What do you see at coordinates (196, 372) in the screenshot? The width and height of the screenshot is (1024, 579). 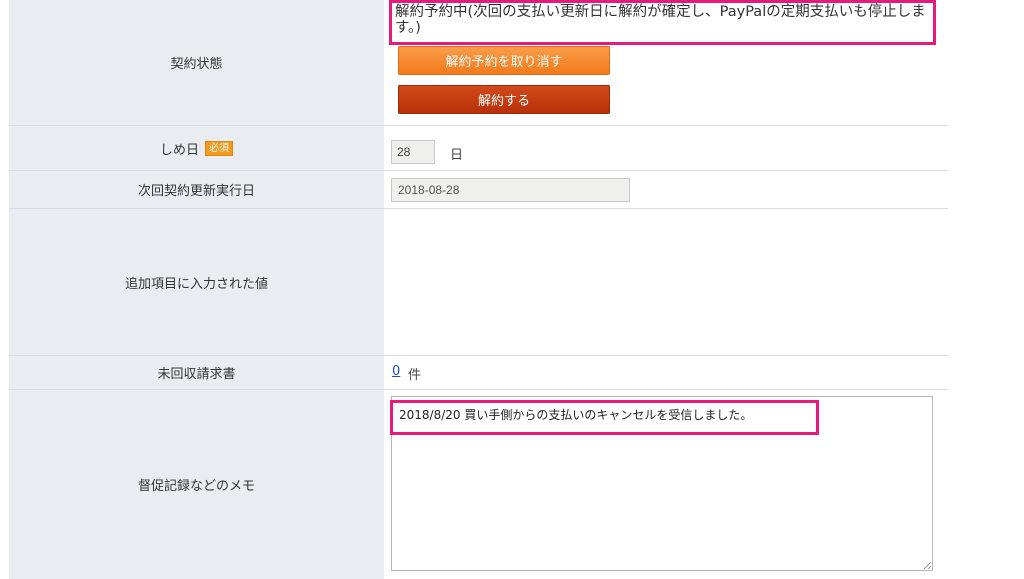 I see `unpaid-invoices-label: 未回収請求書` at bounding box center [196, 372].